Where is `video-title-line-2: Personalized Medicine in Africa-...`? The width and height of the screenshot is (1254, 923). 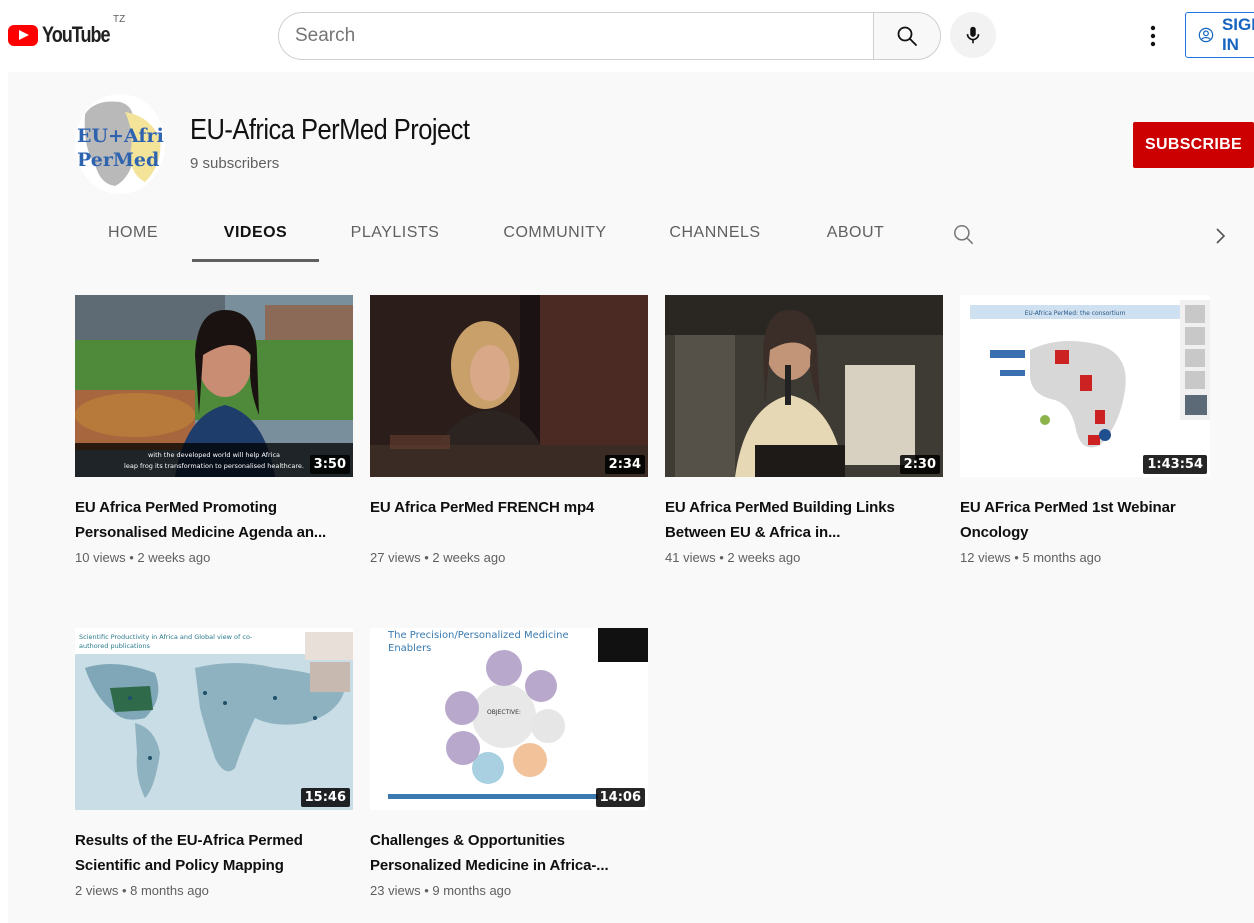 video-title-line-2: Personalized Medicine in Africa-... is located at coordinates (489, 865).